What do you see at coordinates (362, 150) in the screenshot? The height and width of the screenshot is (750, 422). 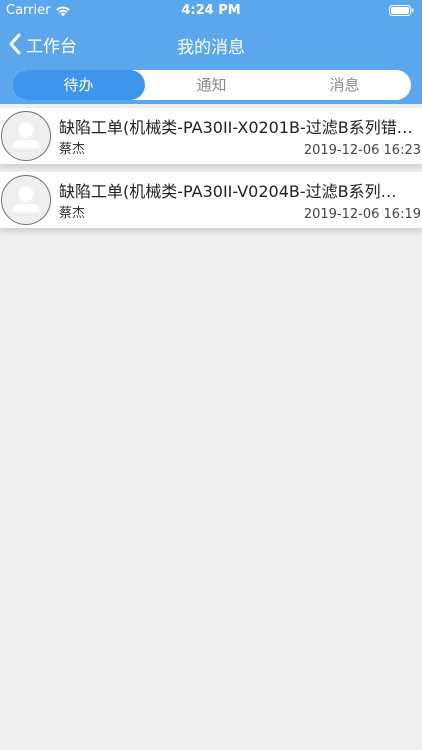 I see `message-time: 2019-12-06 16:23` at bounding box center [362, 150].